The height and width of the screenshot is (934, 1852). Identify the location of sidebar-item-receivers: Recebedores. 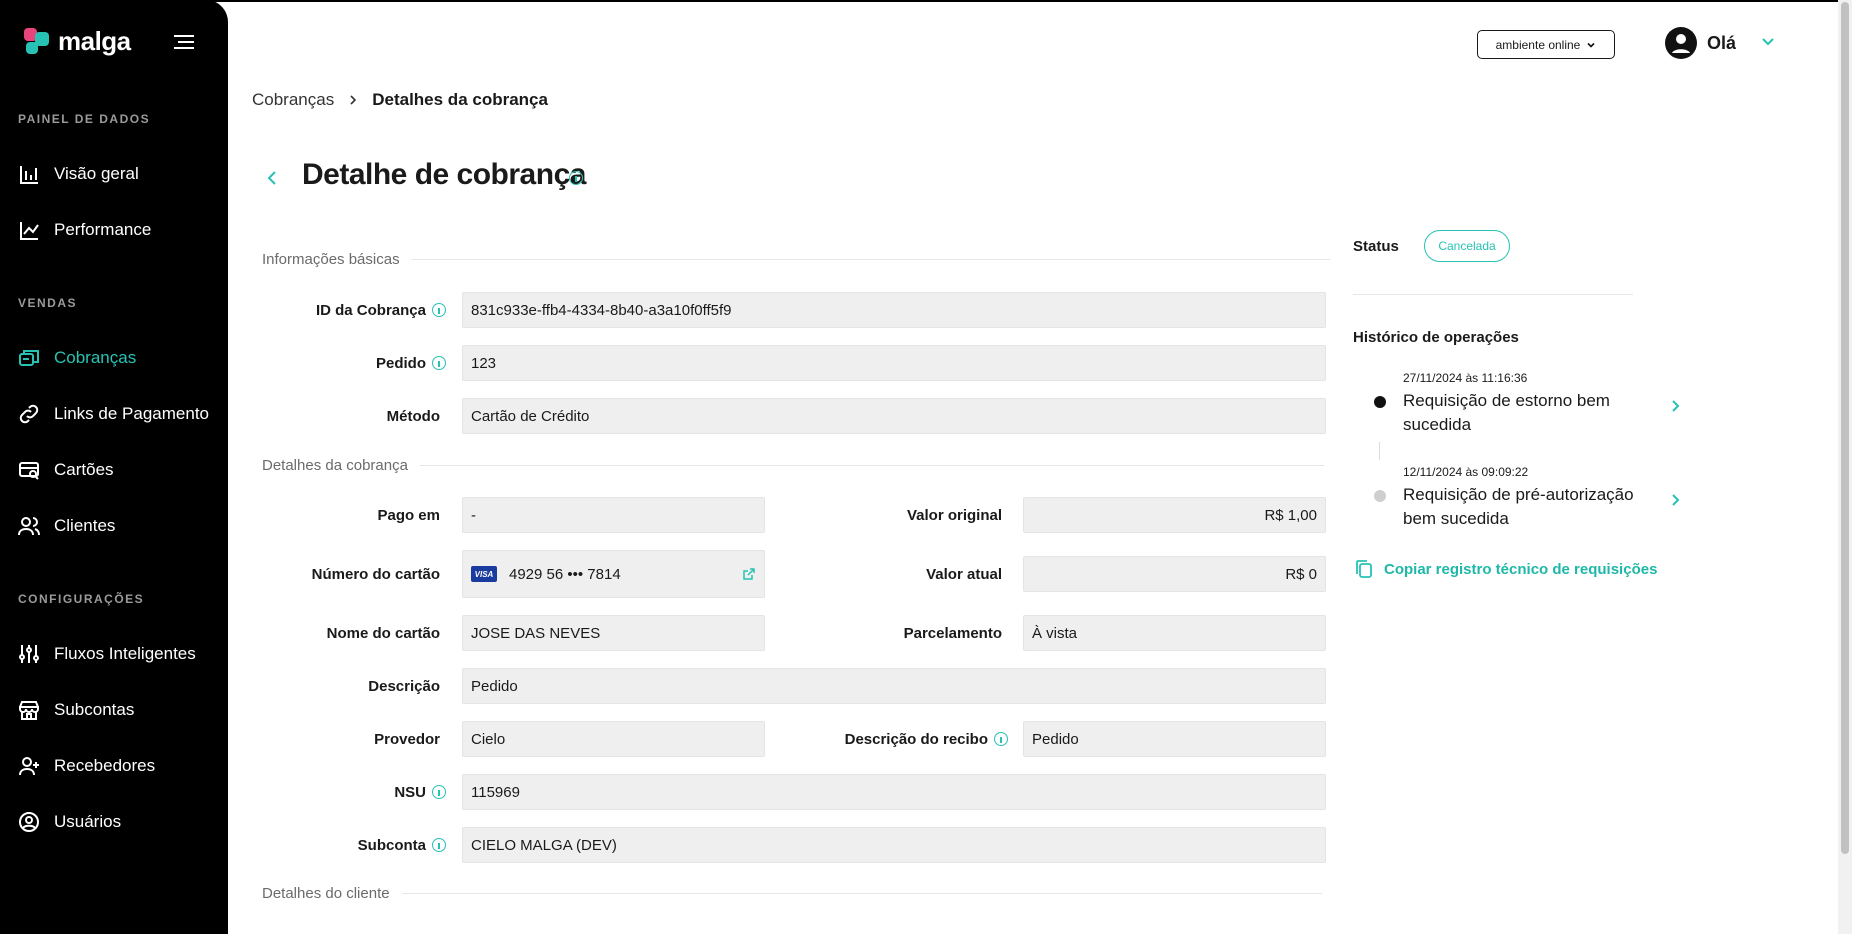
(118, 766).